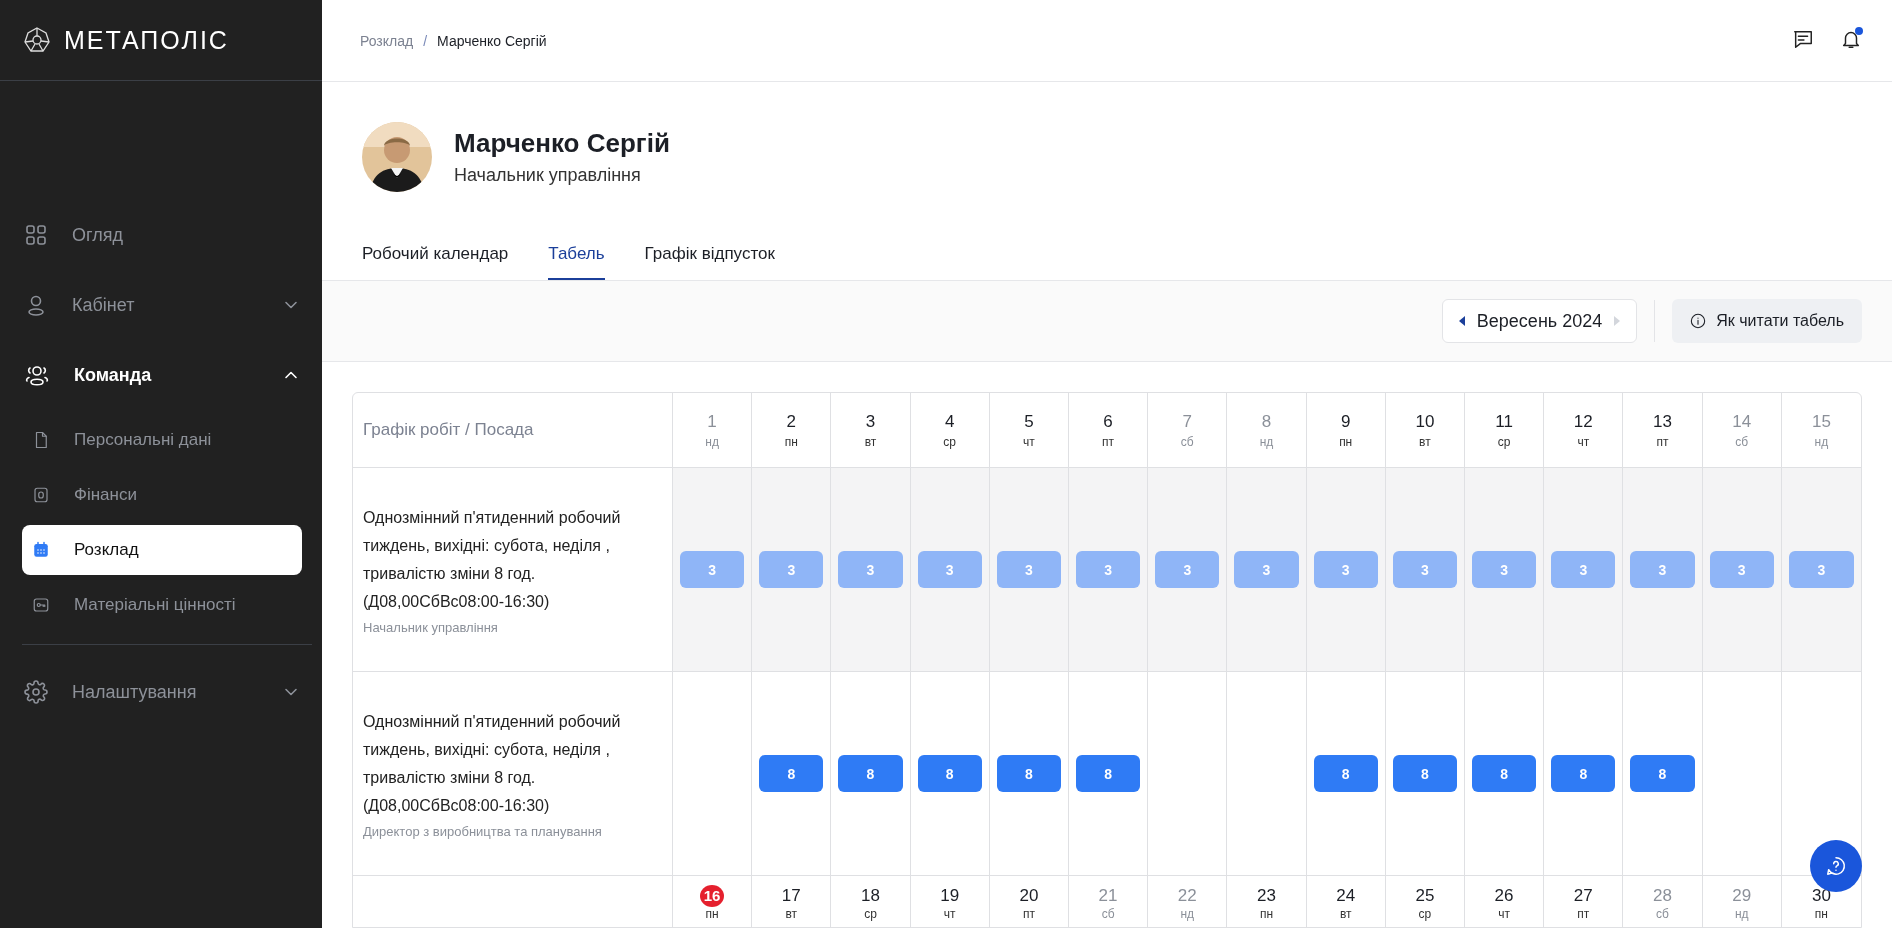 The height and width of the screenshot is (928, 1892). Describe the element at coordinates (162, 550) in the screenshot. I see `sidebar-subitem: Розклад` at that location.